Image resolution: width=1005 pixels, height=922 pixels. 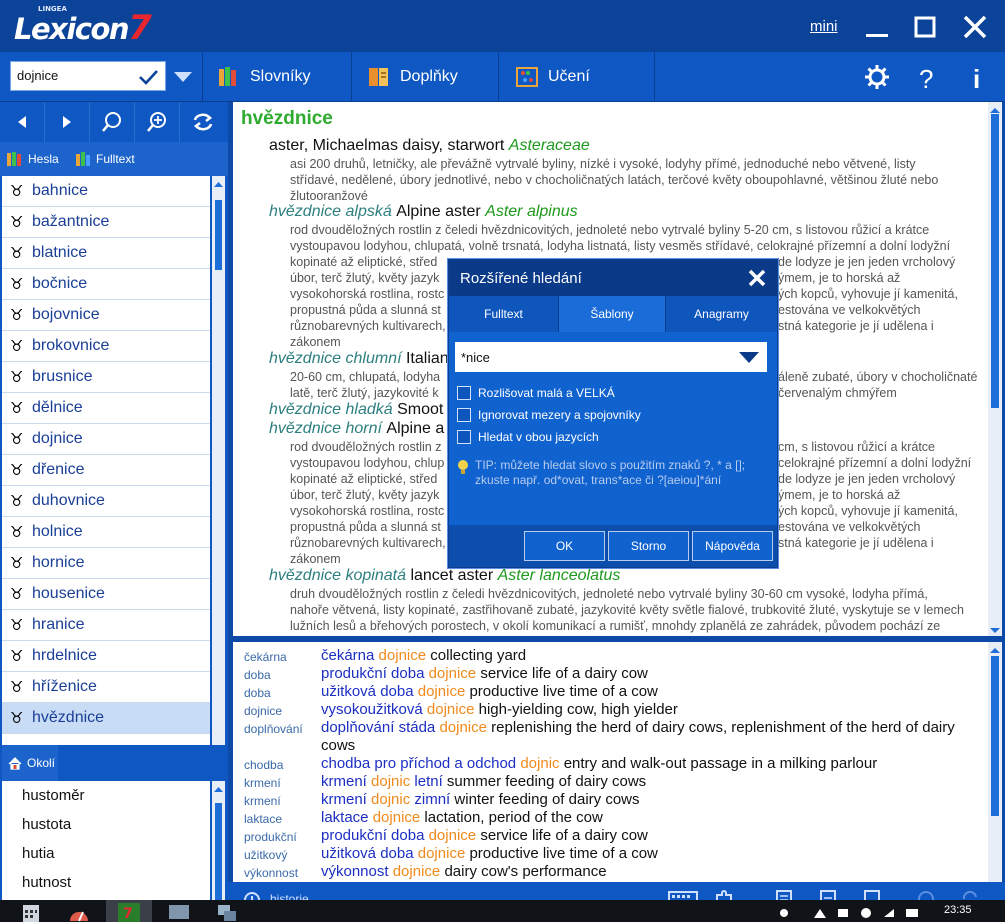 I want to click on gauge-app-icon, so click(x=79, y=912).